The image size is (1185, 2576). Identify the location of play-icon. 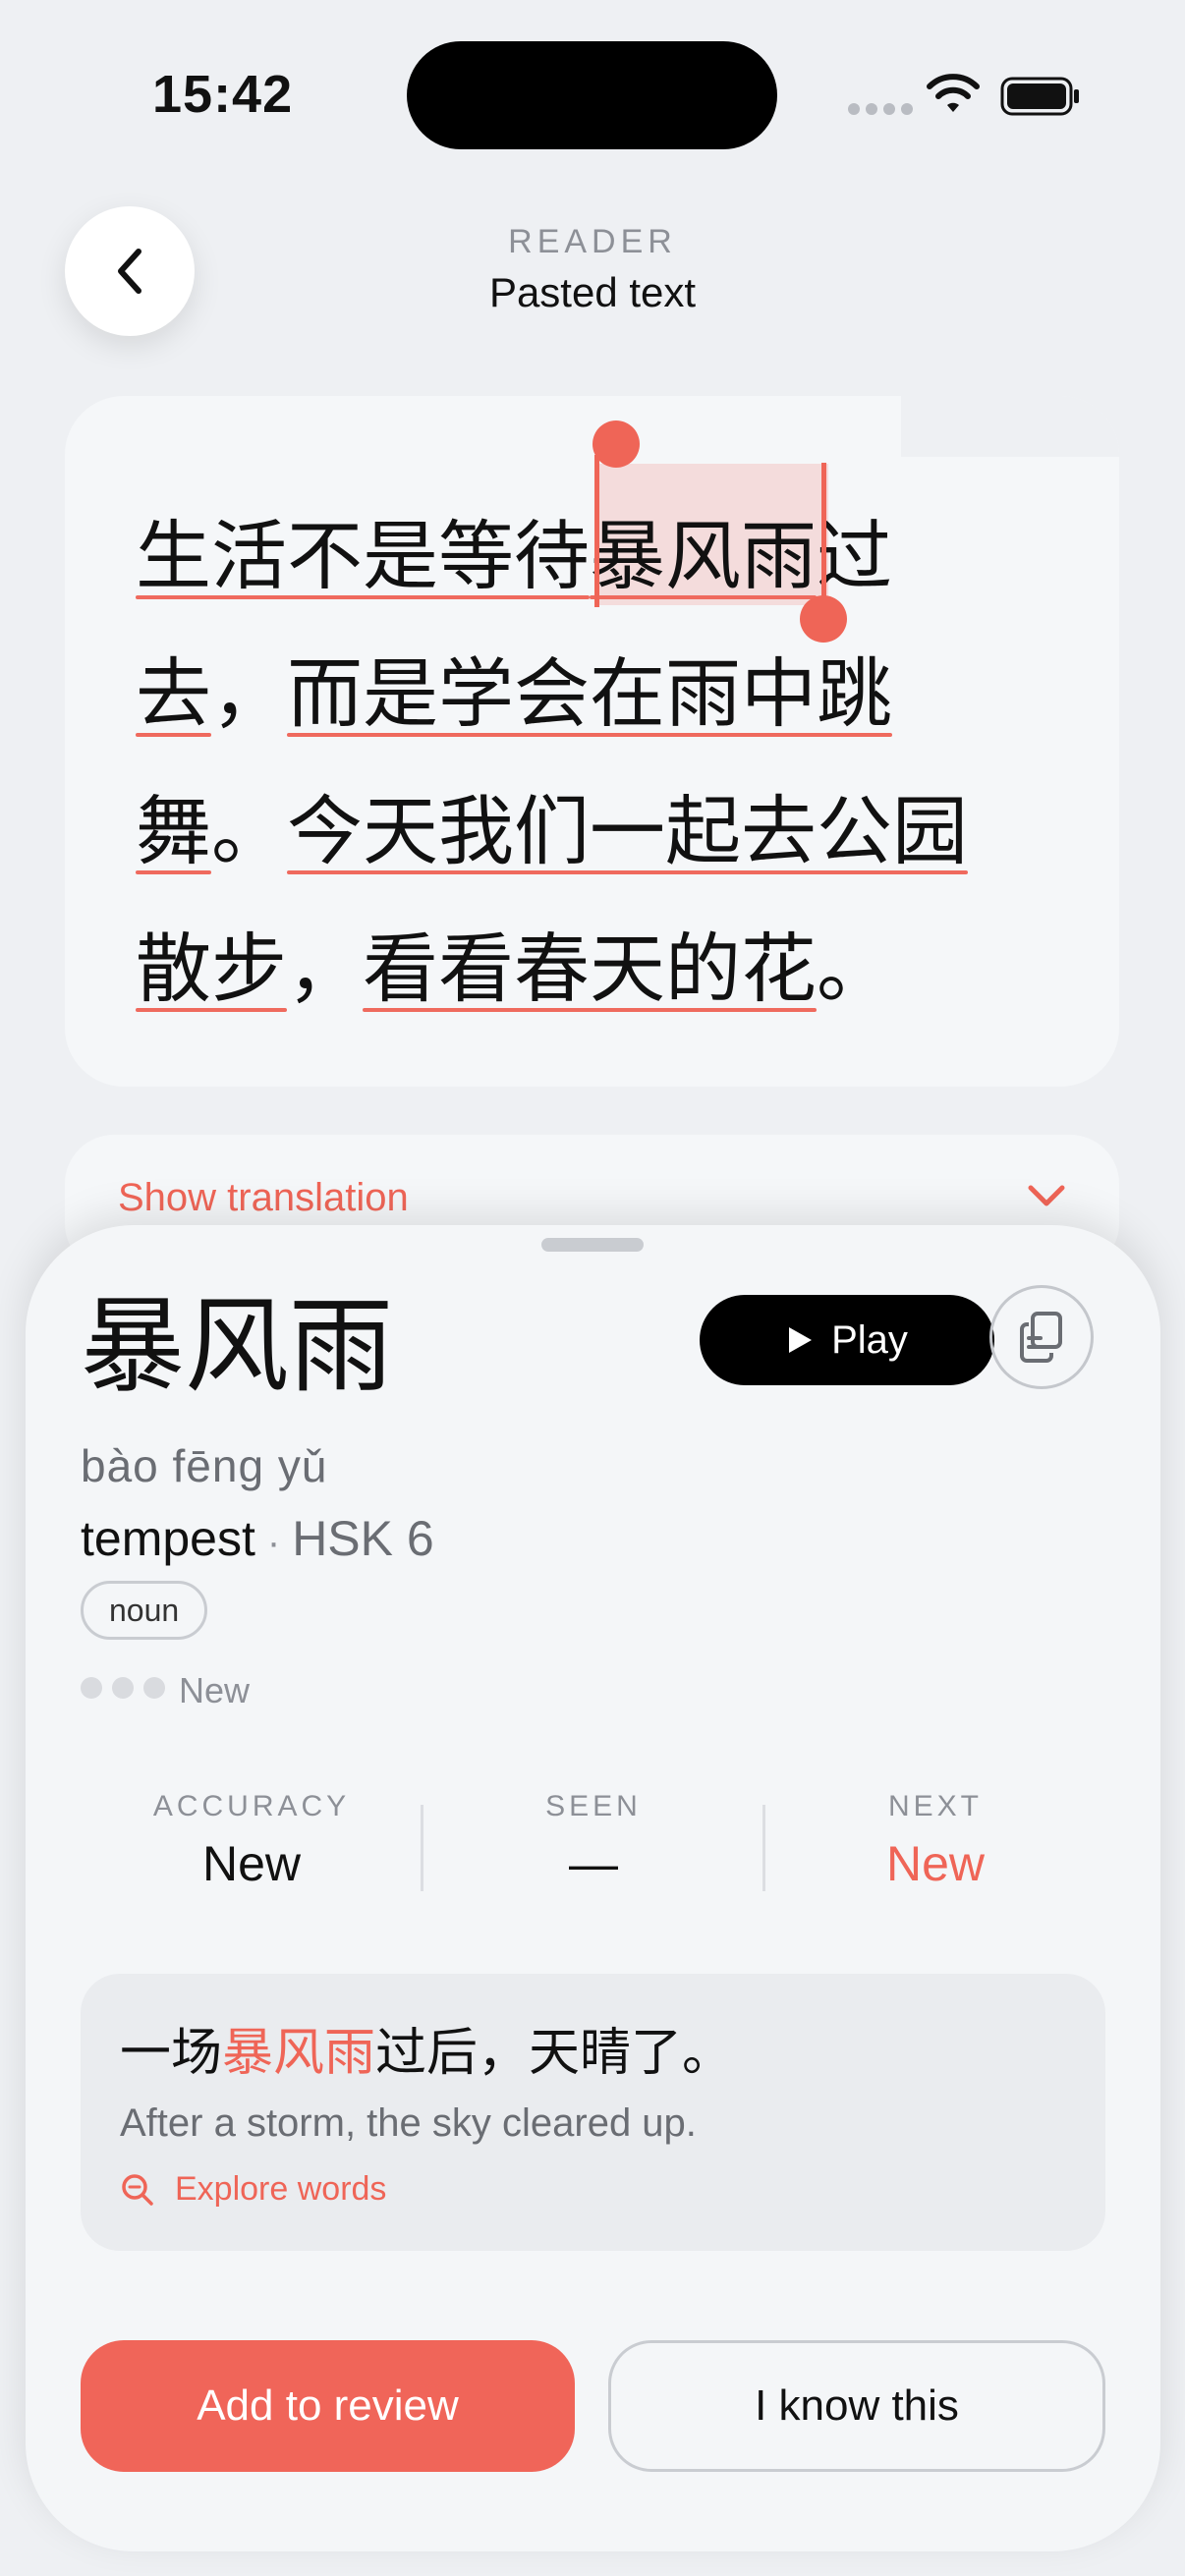
(801, 1340).